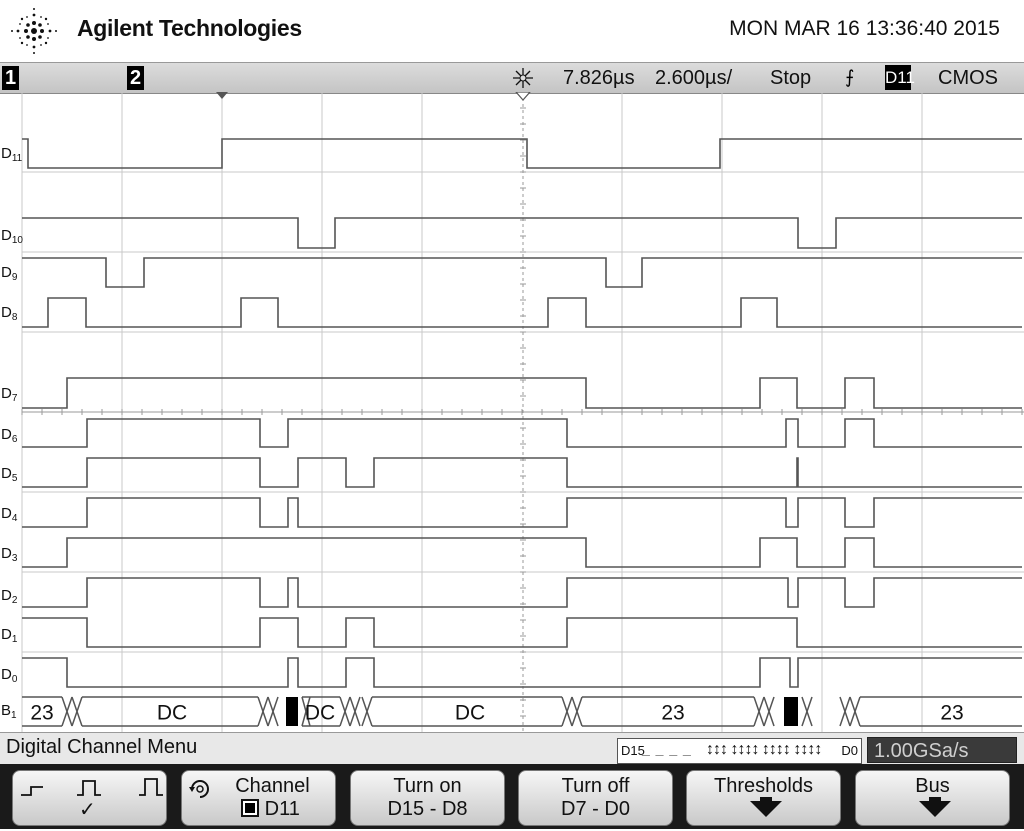 Image resolution: width=1024 pixels, height=831 pixels. Describe the element at coordinates (522, 632) in the screenshot. I see `trace-D1` at that location.